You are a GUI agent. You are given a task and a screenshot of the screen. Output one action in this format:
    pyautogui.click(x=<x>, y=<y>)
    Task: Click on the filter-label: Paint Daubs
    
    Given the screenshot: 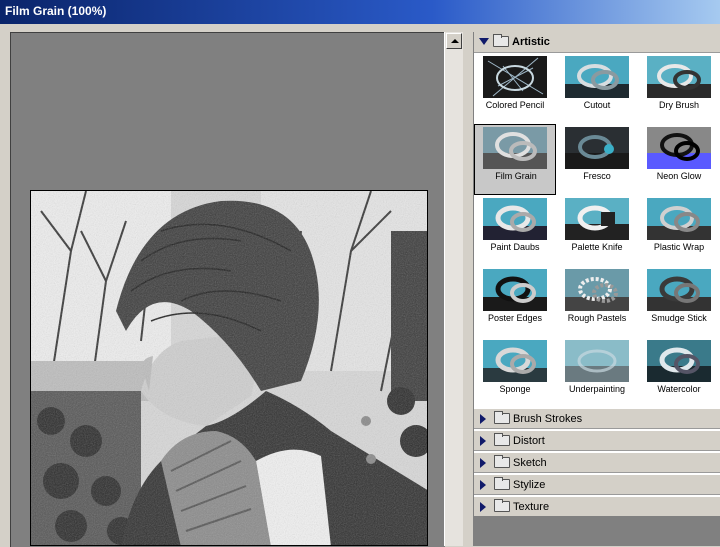 What is the action you would take?
    pyautogui.click(x=515, y=247)
    